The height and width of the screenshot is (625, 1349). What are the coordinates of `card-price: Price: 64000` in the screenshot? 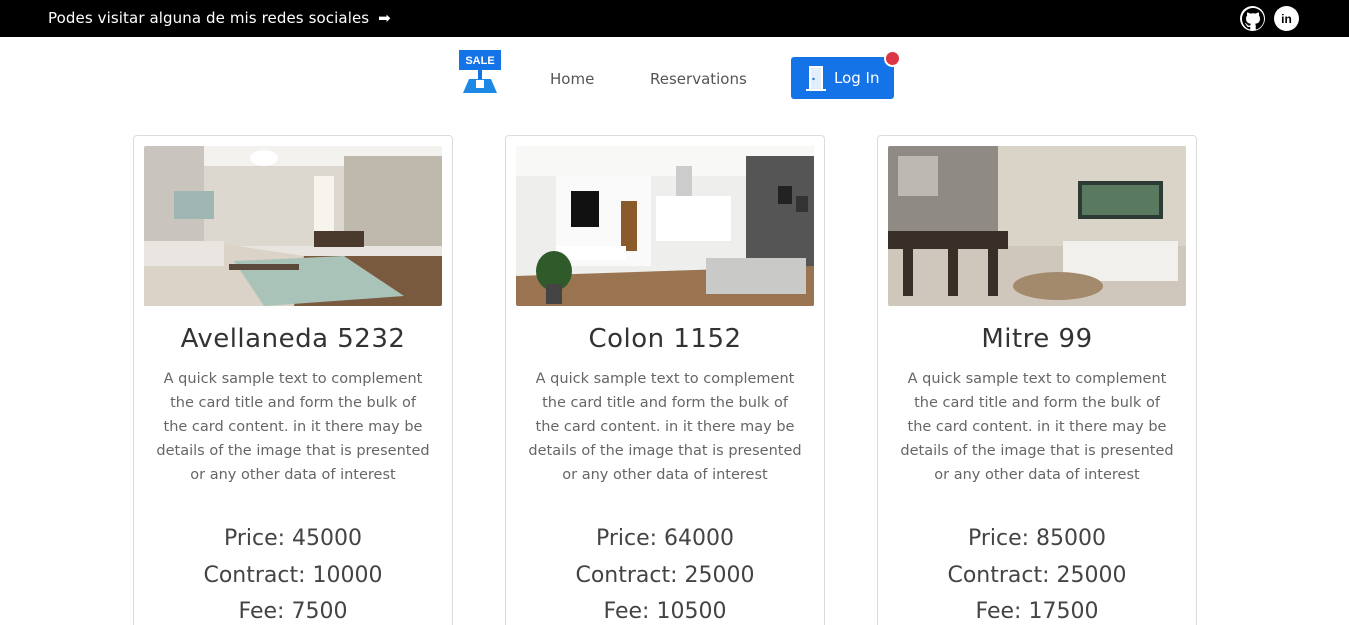 It's located at (665, 538).